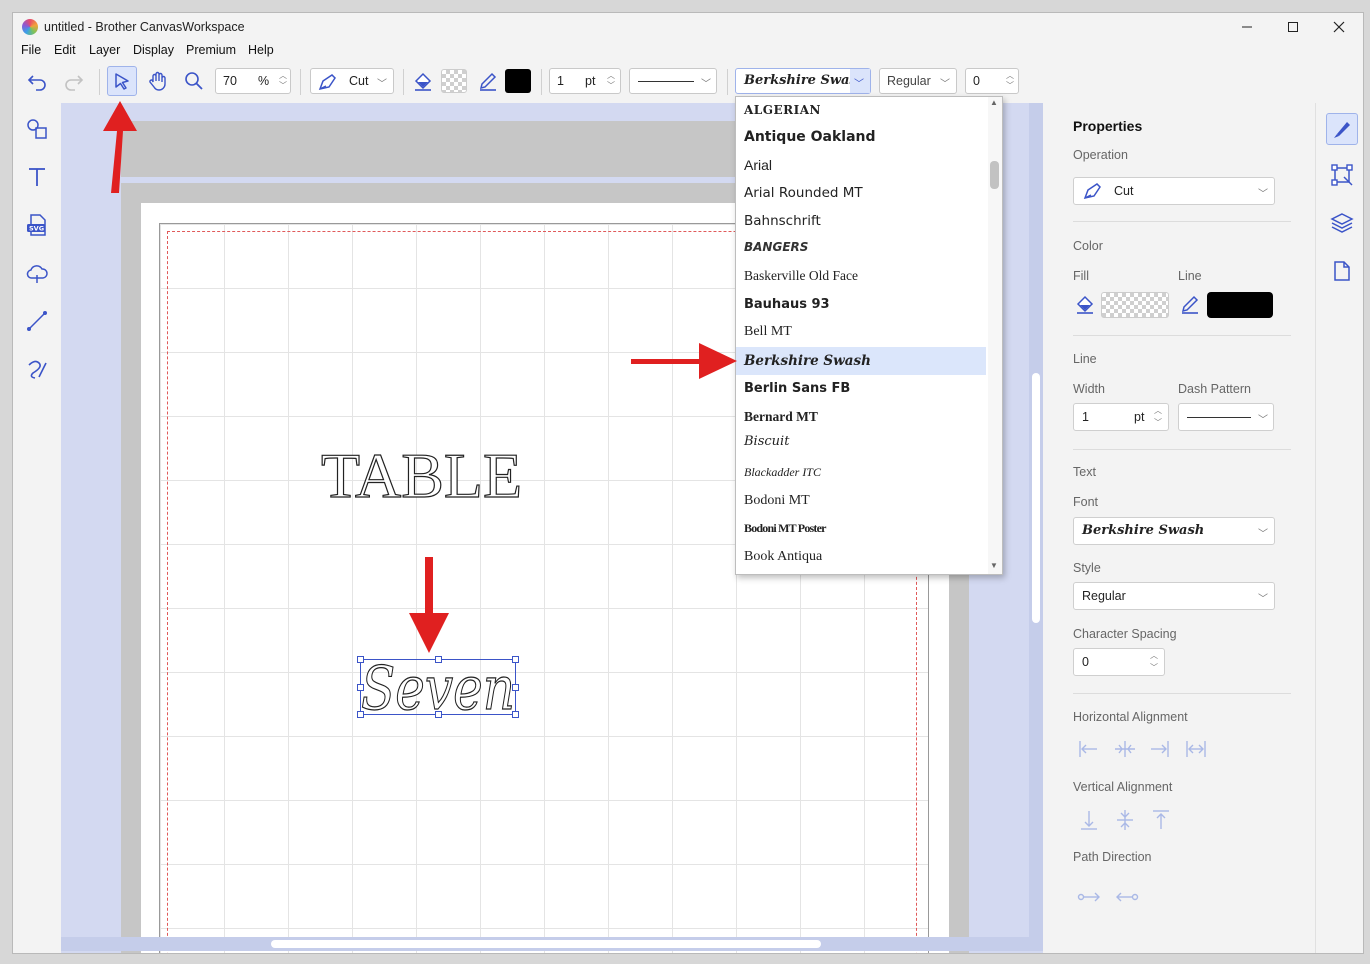 This screenshot has height=964, width=1370. Describe the element at coordinates (995, 335) in the screenshot. I see `font-list-scrollbar: ▲ ▼` at that location.